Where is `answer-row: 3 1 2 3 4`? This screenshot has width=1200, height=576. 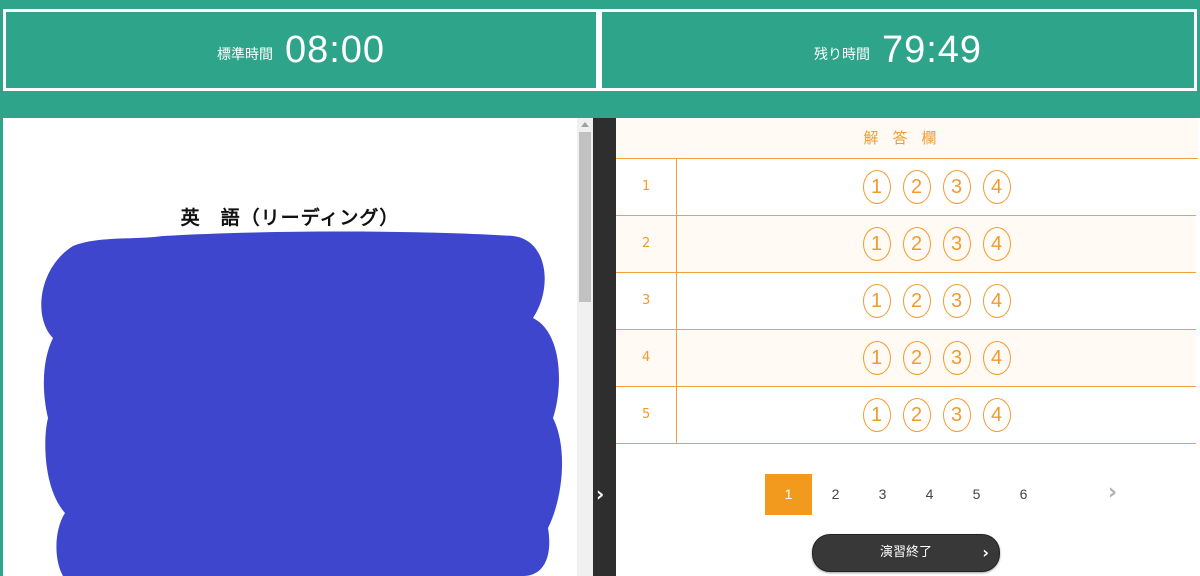
answer-row: 3 1 2 3 4 is located at coordinates (906, 301).